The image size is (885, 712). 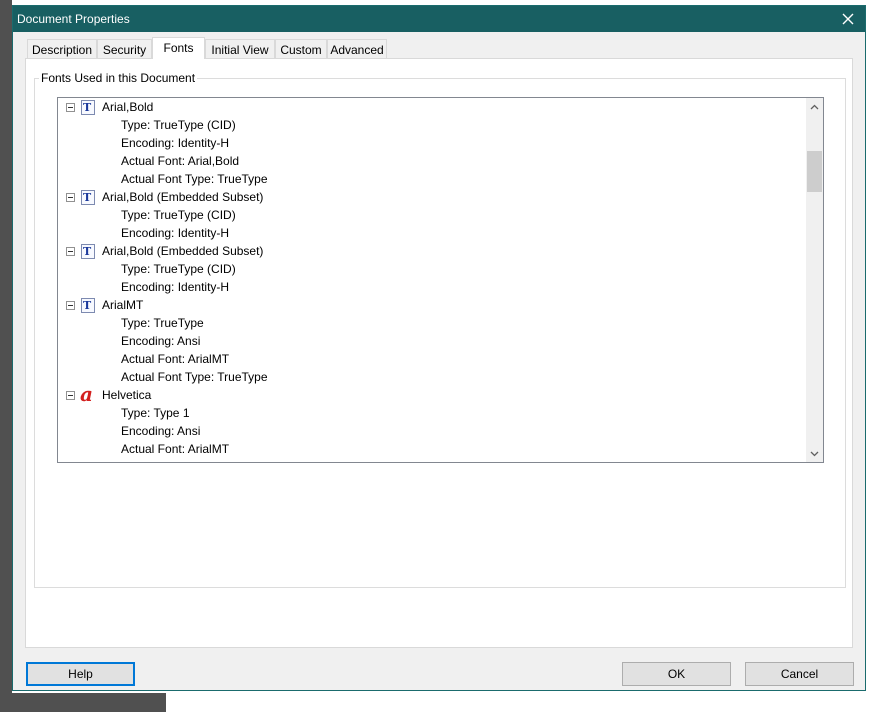 I want to click on vertical-scrollbar, so click(x=814, y=280).